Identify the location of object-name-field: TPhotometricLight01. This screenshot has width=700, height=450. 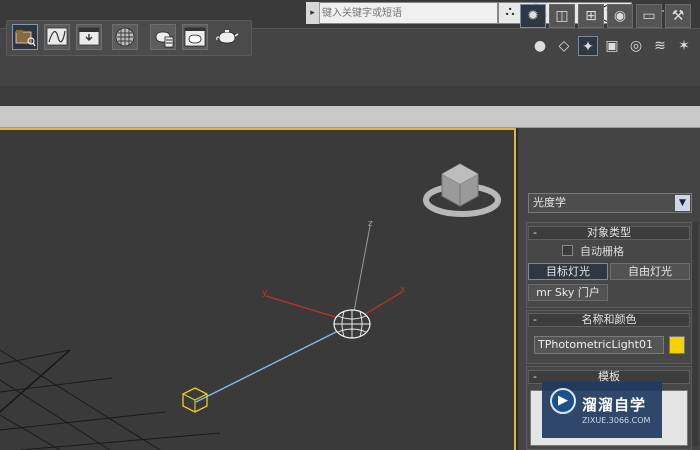
(599, 345).